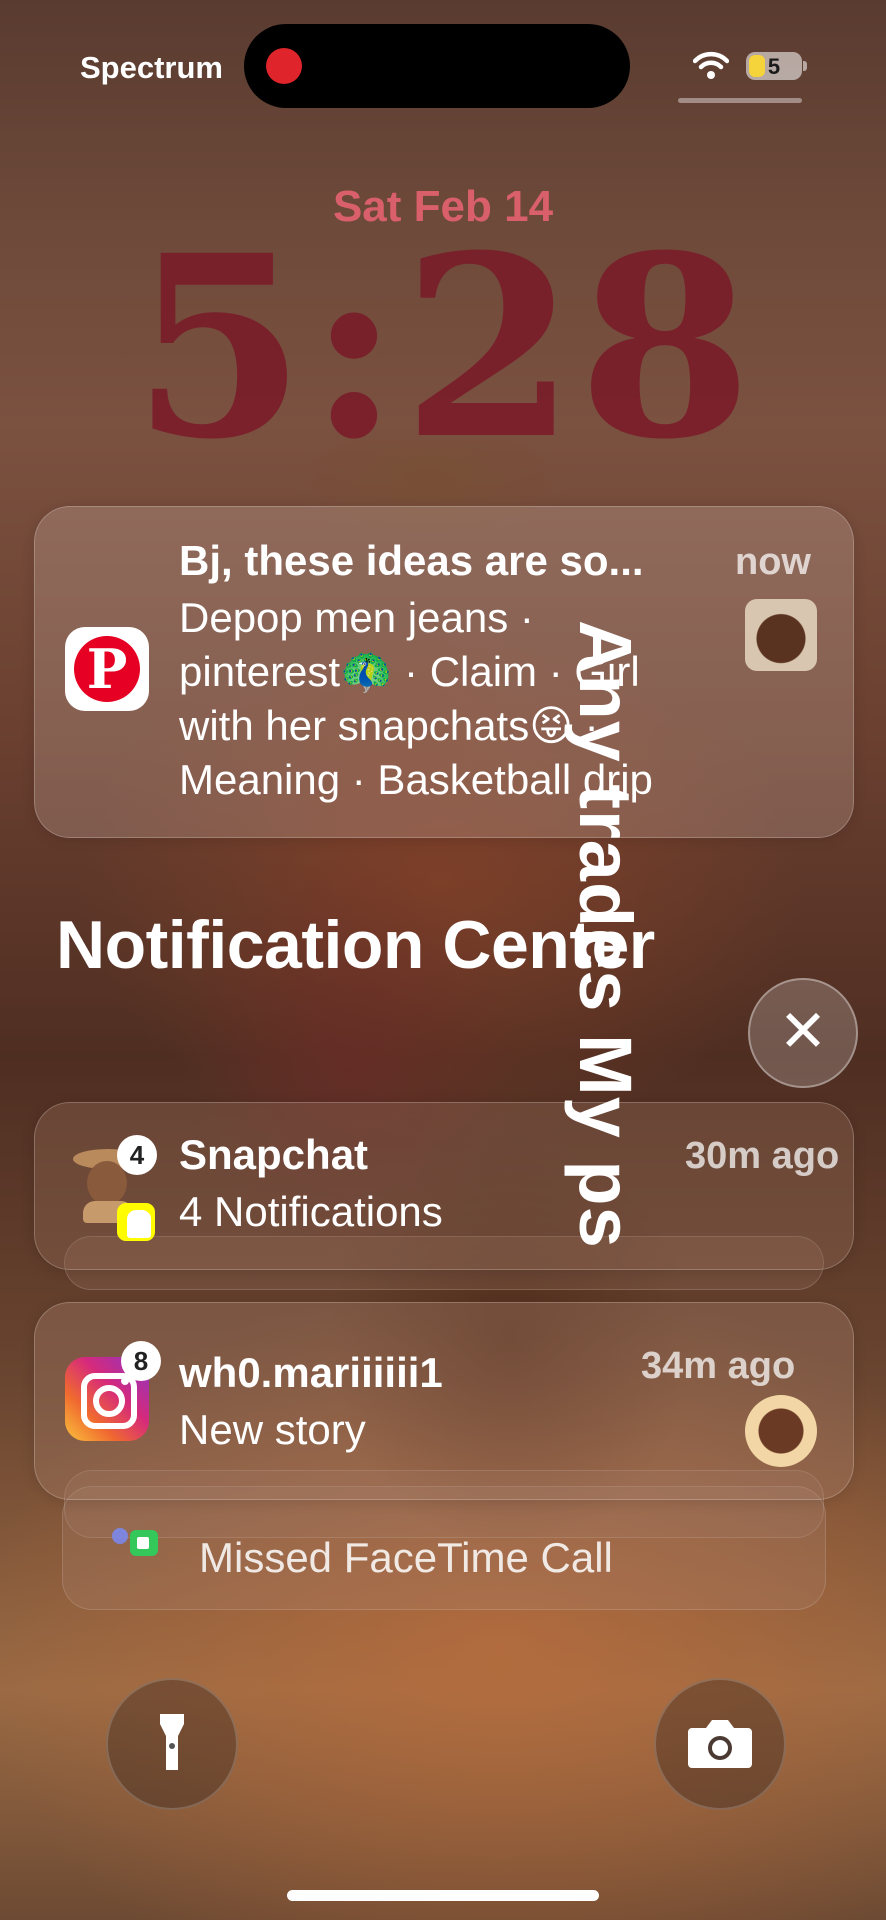 Image resolution: width=886 pixels, height=1920 pixels. What do you see at coordinates (284, 66) in the screenshot?
I see `recording-indicator-icon` at bounding box center [284, 66].